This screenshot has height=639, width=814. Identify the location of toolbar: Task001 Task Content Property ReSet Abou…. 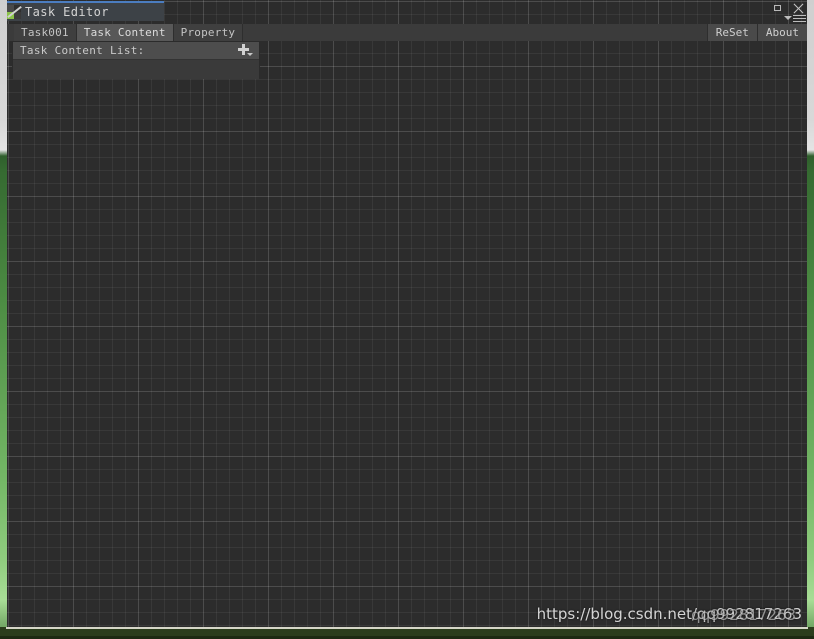
(407, 32).